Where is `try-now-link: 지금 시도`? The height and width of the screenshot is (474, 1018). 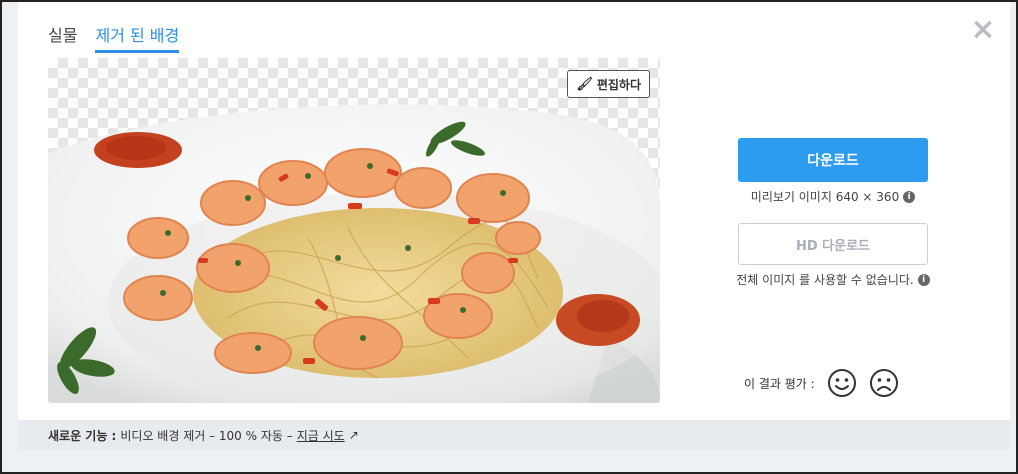
try-now-link: 지금 시도 is located at coordinates (321, 435).